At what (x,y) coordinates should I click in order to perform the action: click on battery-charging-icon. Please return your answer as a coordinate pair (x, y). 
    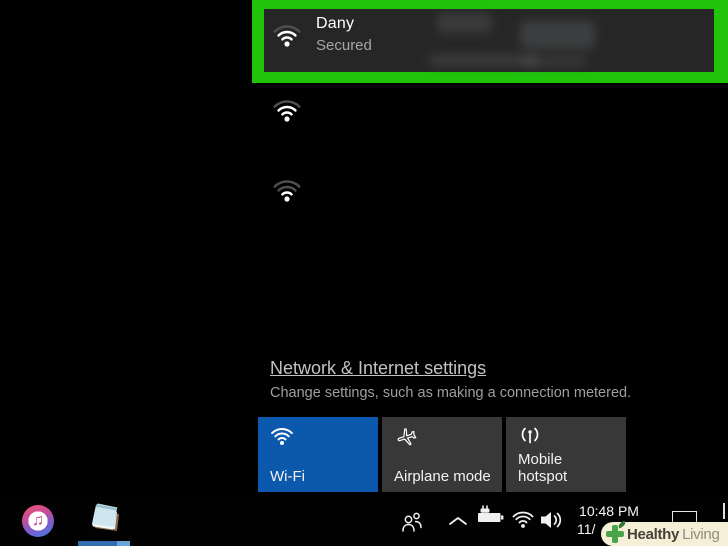
    Looking at the image, I should click on (490, 514).